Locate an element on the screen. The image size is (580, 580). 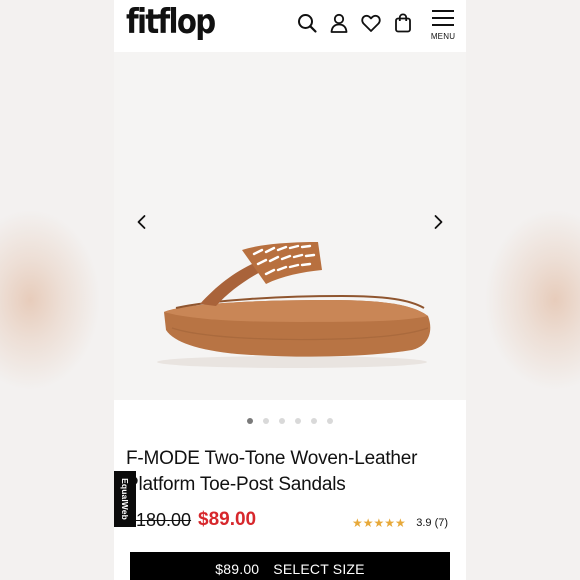
rating-text: 3.9 (7) is located at coordinates (432, 522).